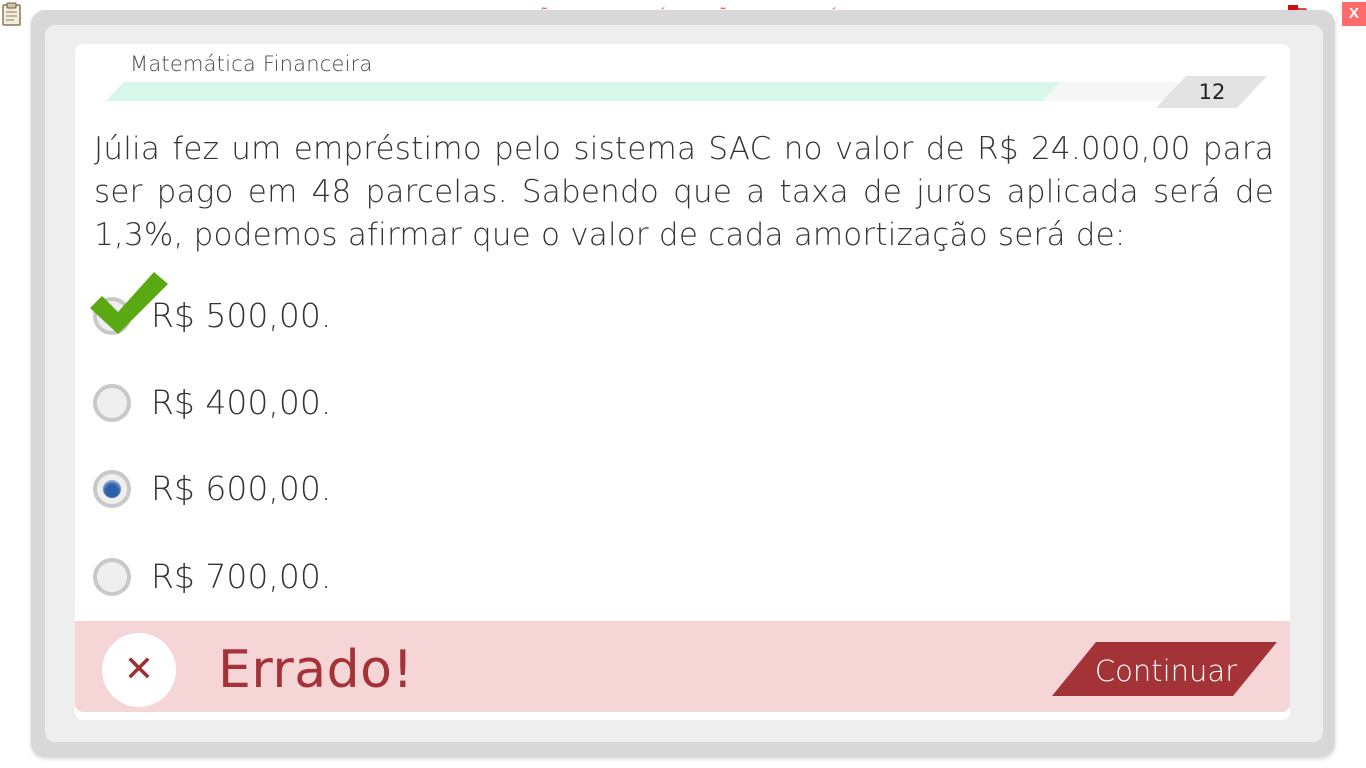 Image resolution: width=1366 pixels, height=768 pixels. What do you see at coordinates (583, 91) in the screenshot?
I see `progress-bar` at bounding box center [583, 91].